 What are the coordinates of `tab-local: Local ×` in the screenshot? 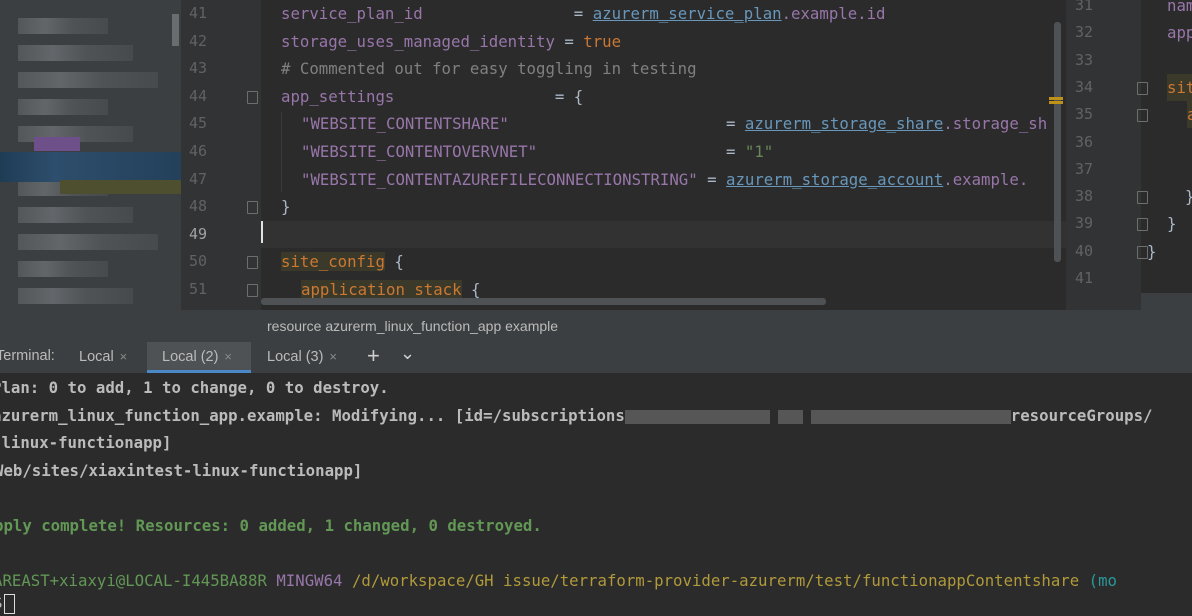 It's located at (103, 357).